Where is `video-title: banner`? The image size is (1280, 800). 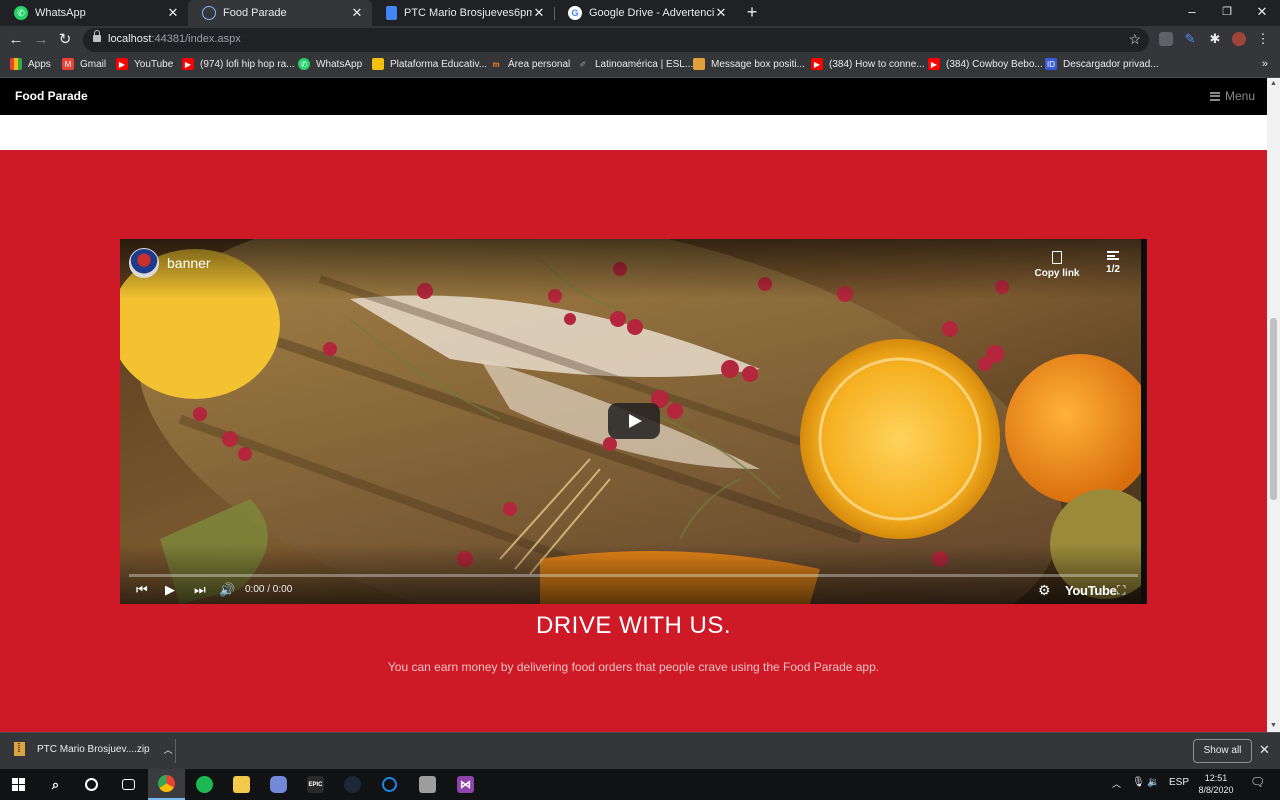
video-title: banner is located at coordinates (189, 263).